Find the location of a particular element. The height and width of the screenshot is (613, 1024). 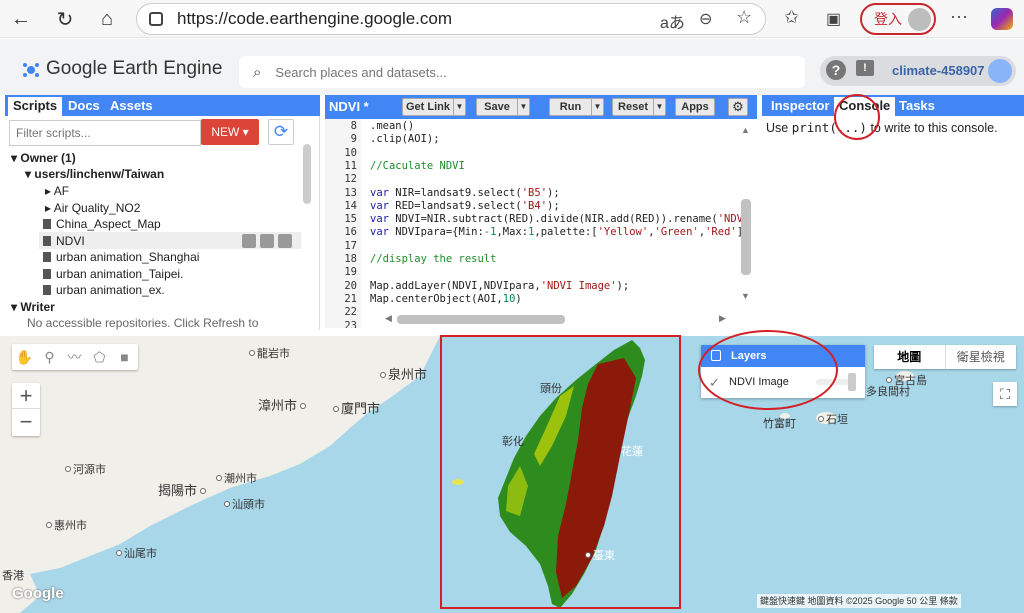

save-button: Save ▼ is located at coordinates (503, 107).